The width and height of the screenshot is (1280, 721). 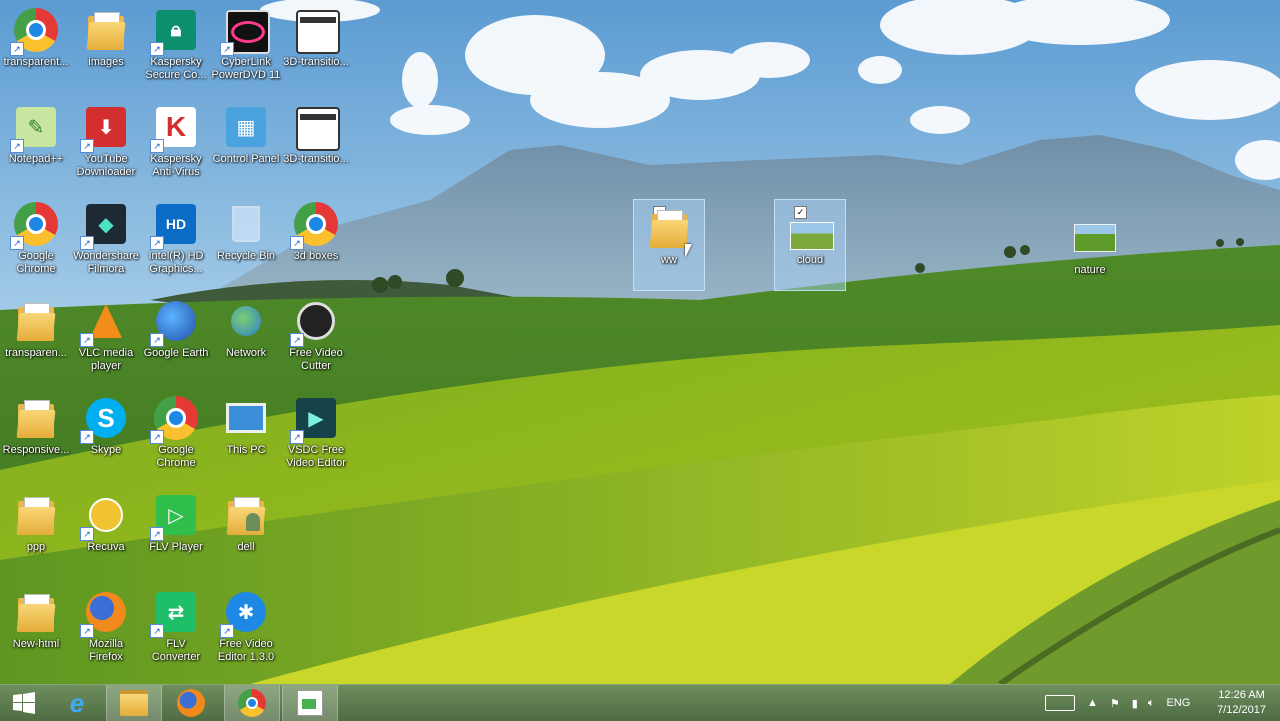 What do you see at coordinates (810, 228) in the screenshot?
I see `image-file-icon: ✓` at bounding box center [810, 228].